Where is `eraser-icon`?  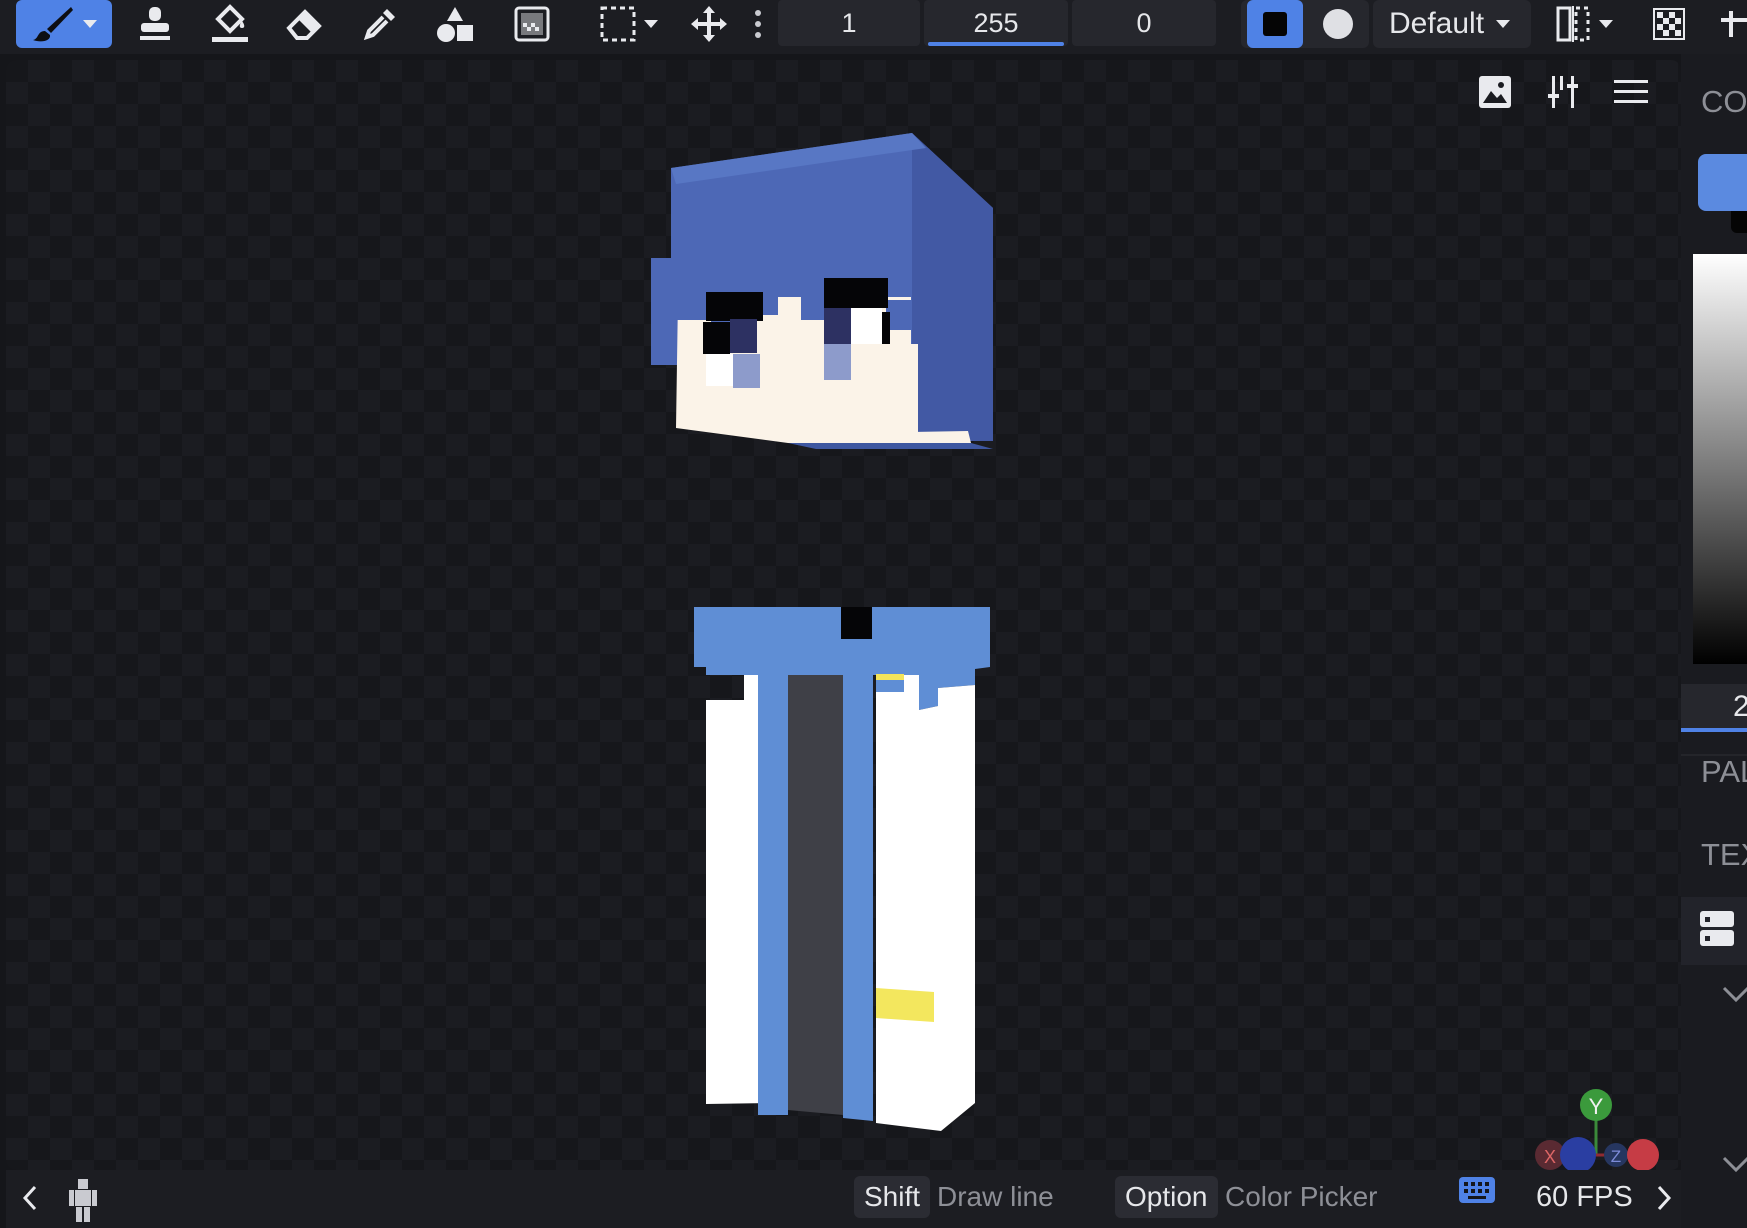
eraser-icon is located at coordinates (305, 24).